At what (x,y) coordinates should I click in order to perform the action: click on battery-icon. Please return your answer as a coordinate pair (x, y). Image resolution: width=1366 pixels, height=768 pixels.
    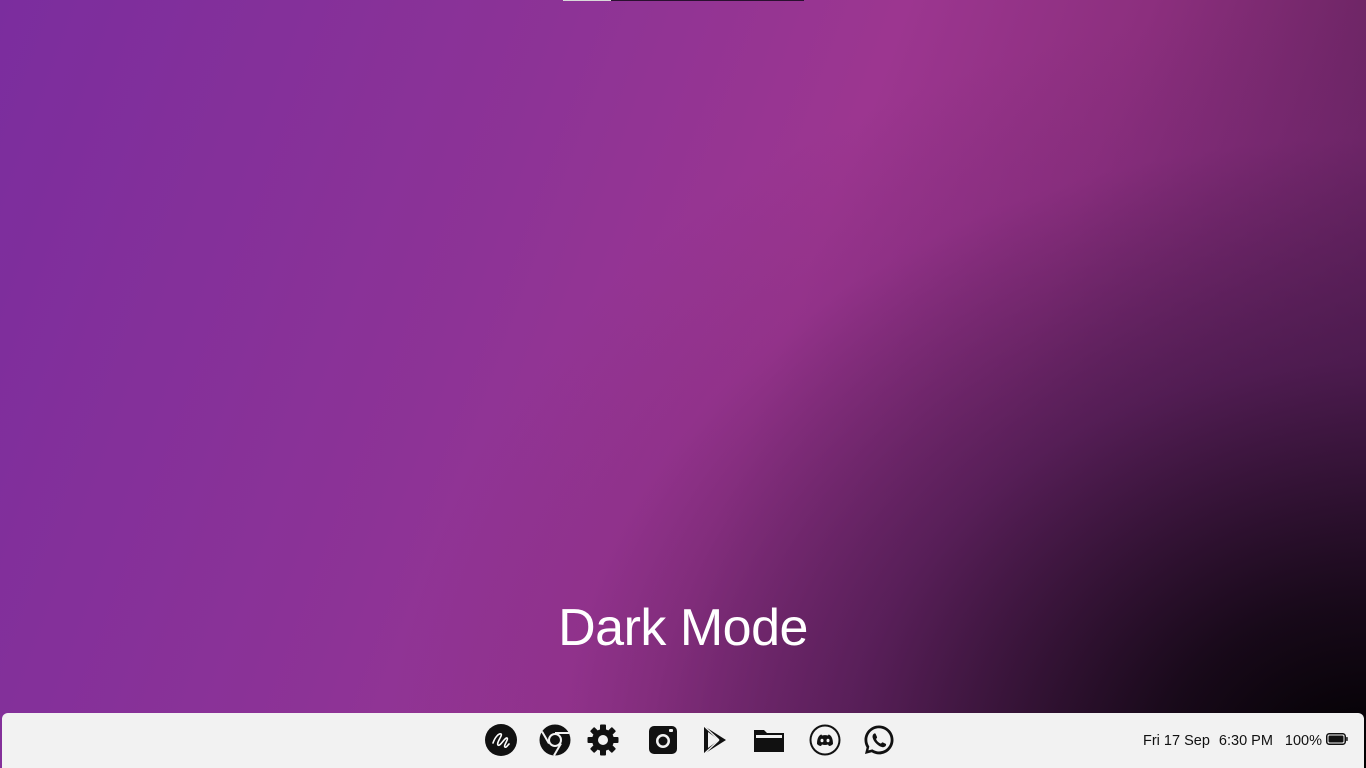
    Looking at the image, I should click on (1337, 740).